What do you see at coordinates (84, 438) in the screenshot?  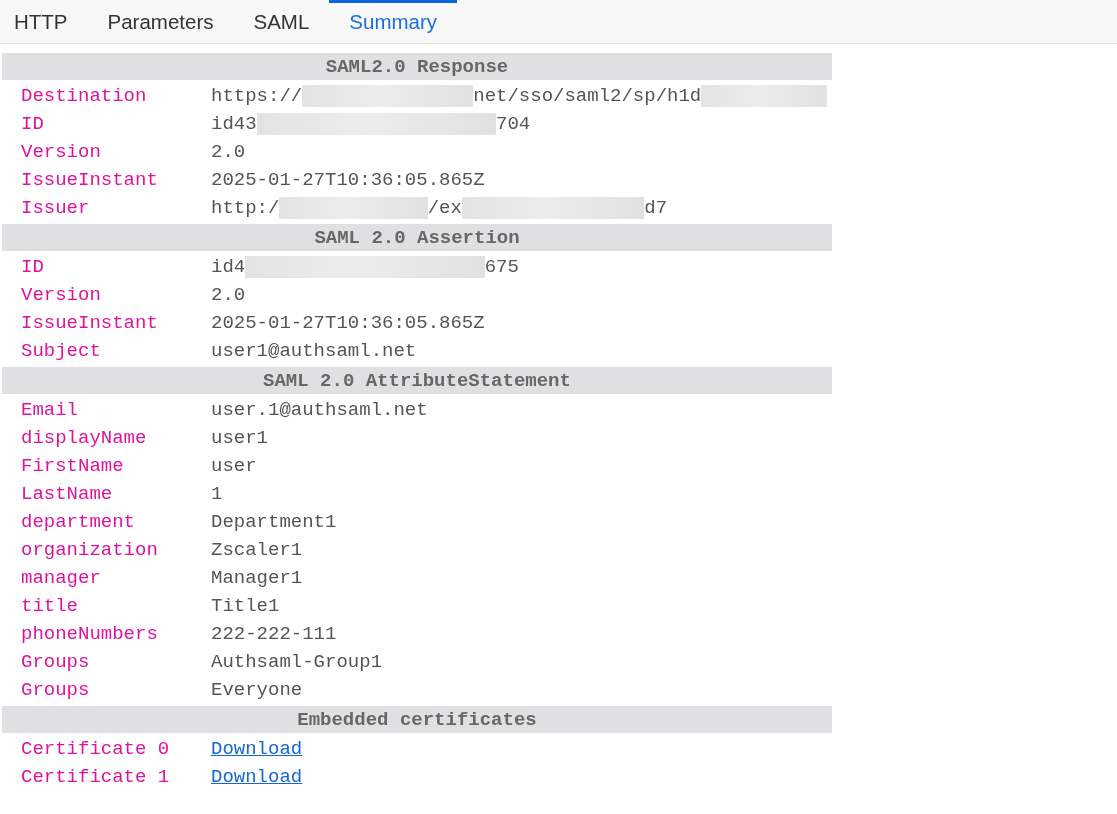 I see `field-label: displayName` at bounding box center [84, 438].